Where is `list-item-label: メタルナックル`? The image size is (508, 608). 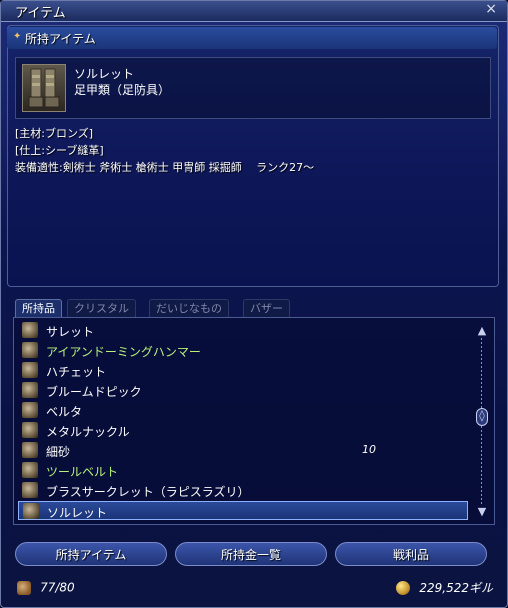
list-item-label: メタルナックル is located at coordinates (88, 432).